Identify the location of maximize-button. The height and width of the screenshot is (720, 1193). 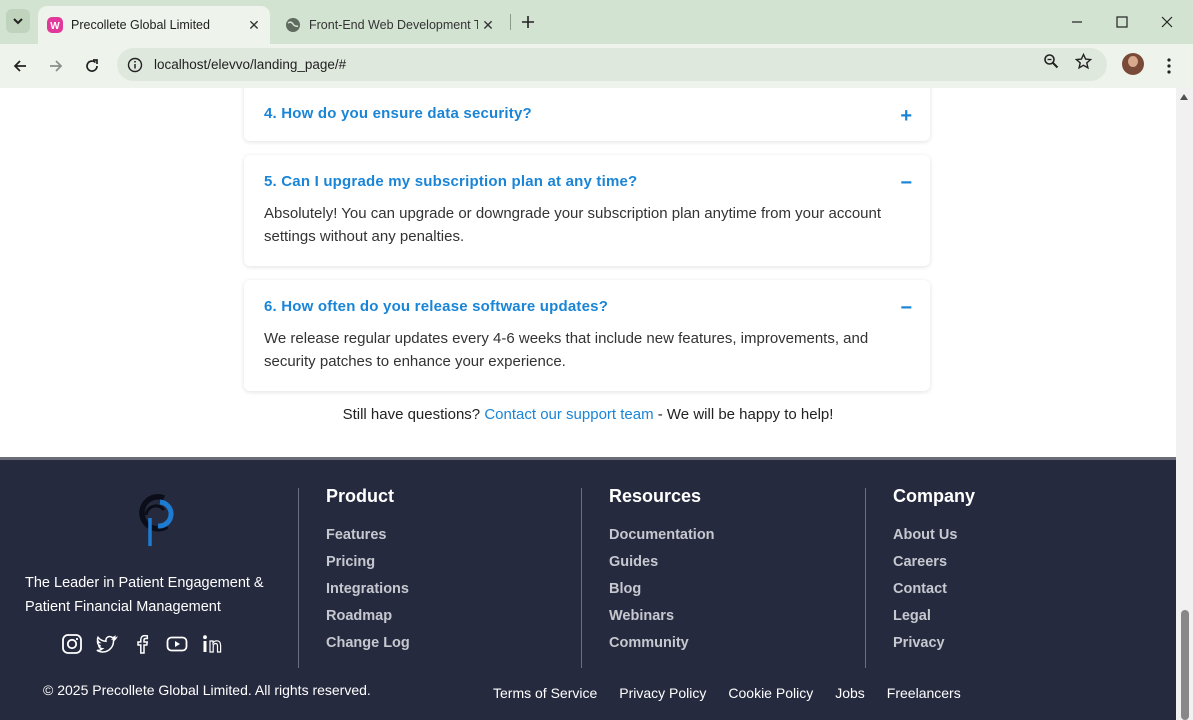
(1122, 22).